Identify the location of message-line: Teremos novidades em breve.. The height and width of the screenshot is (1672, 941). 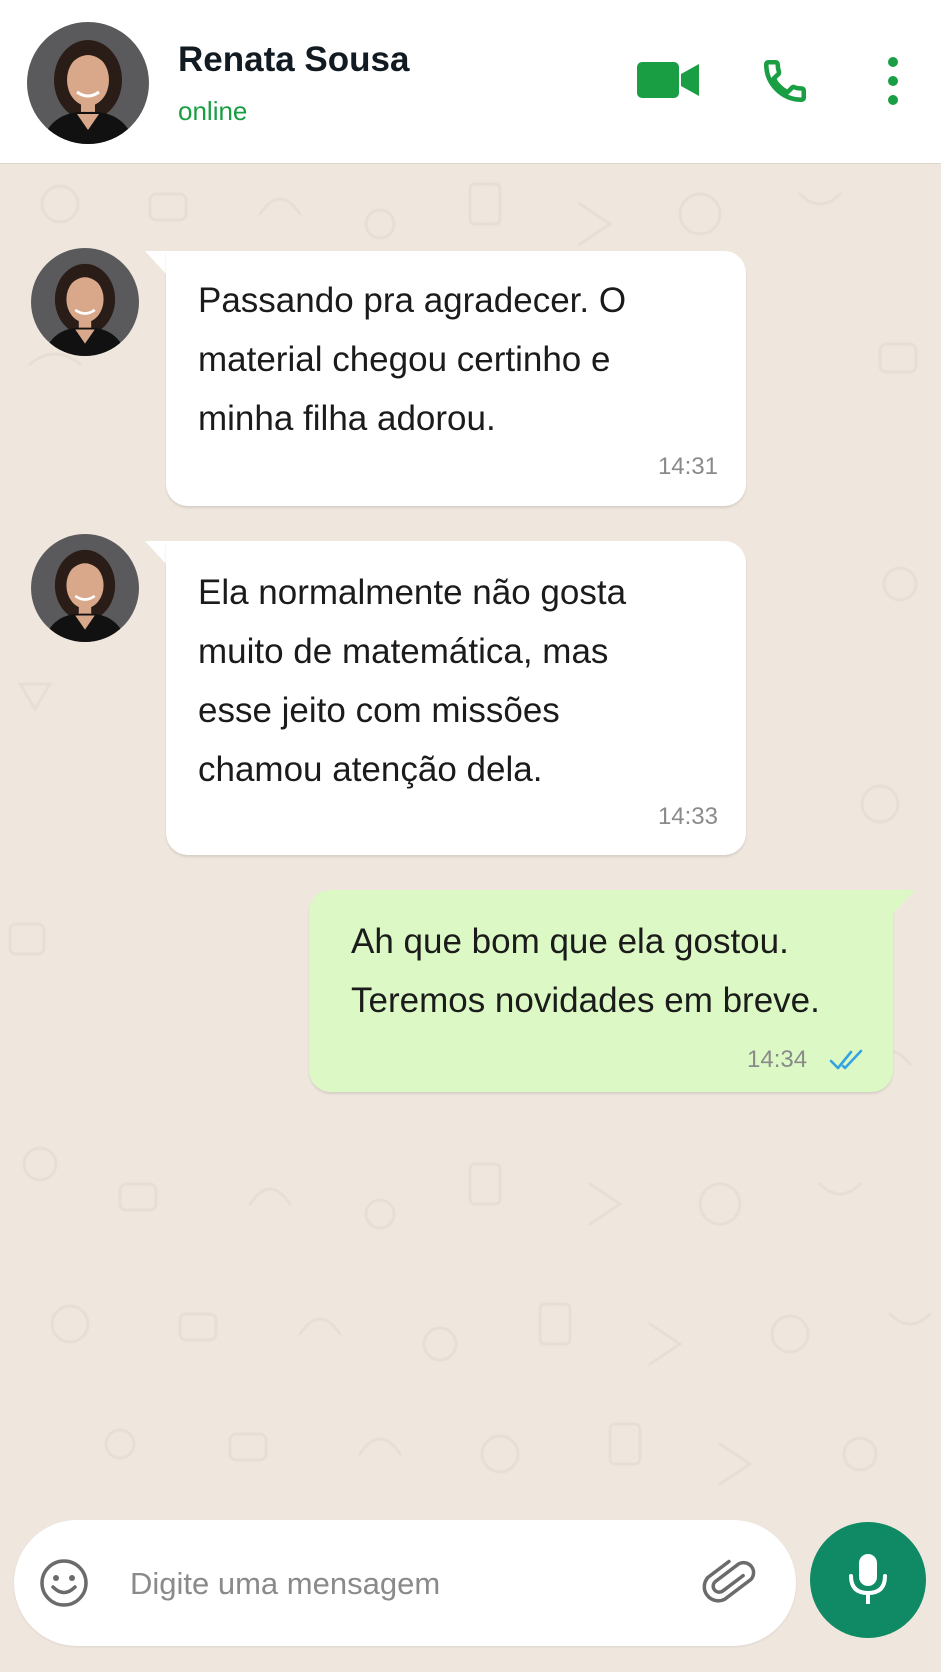
(585, 1000).